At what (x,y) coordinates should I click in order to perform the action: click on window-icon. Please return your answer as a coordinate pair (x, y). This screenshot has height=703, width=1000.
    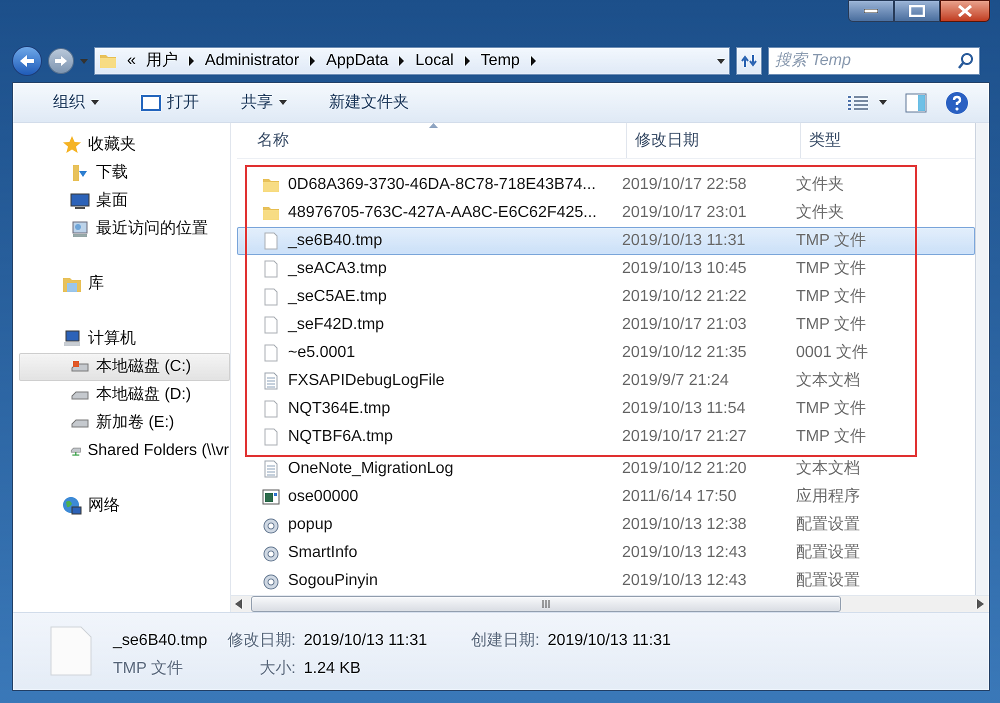
    Looking at the image, I should click on (151, 102).